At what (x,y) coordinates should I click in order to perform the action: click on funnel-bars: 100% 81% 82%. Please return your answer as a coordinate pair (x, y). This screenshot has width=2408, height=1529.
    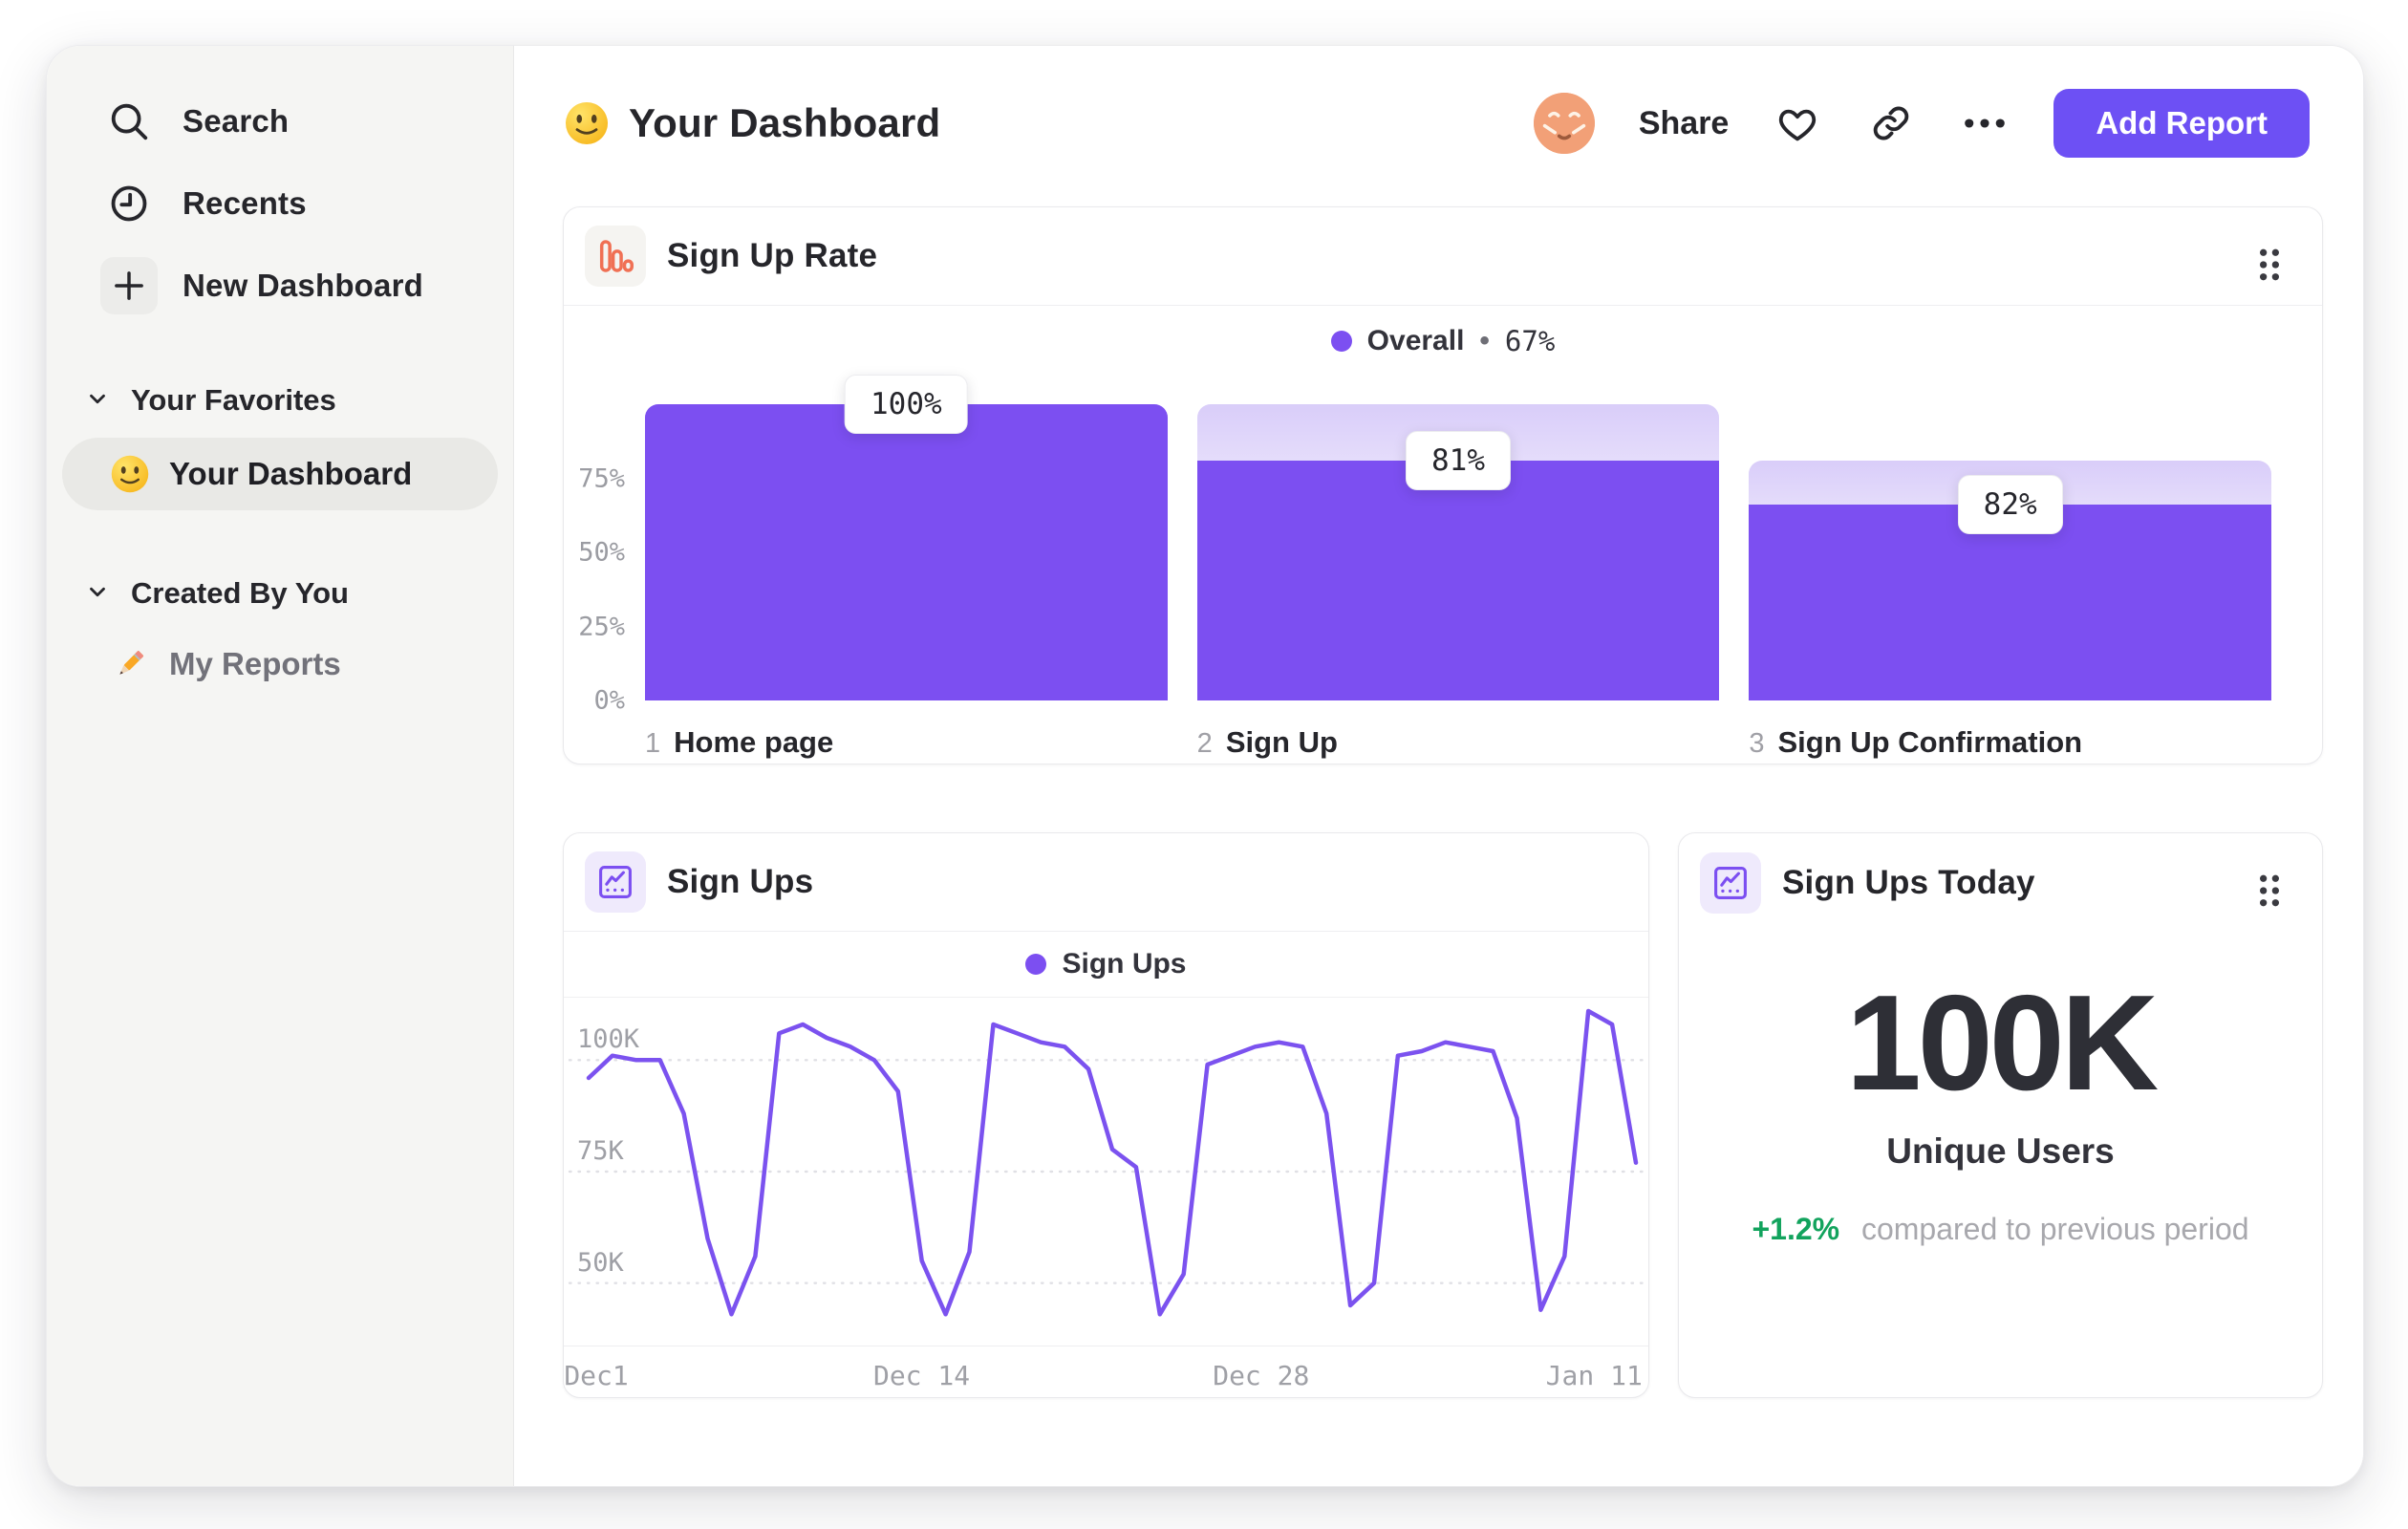
    Looking at the image, I should click on (1458, 537).